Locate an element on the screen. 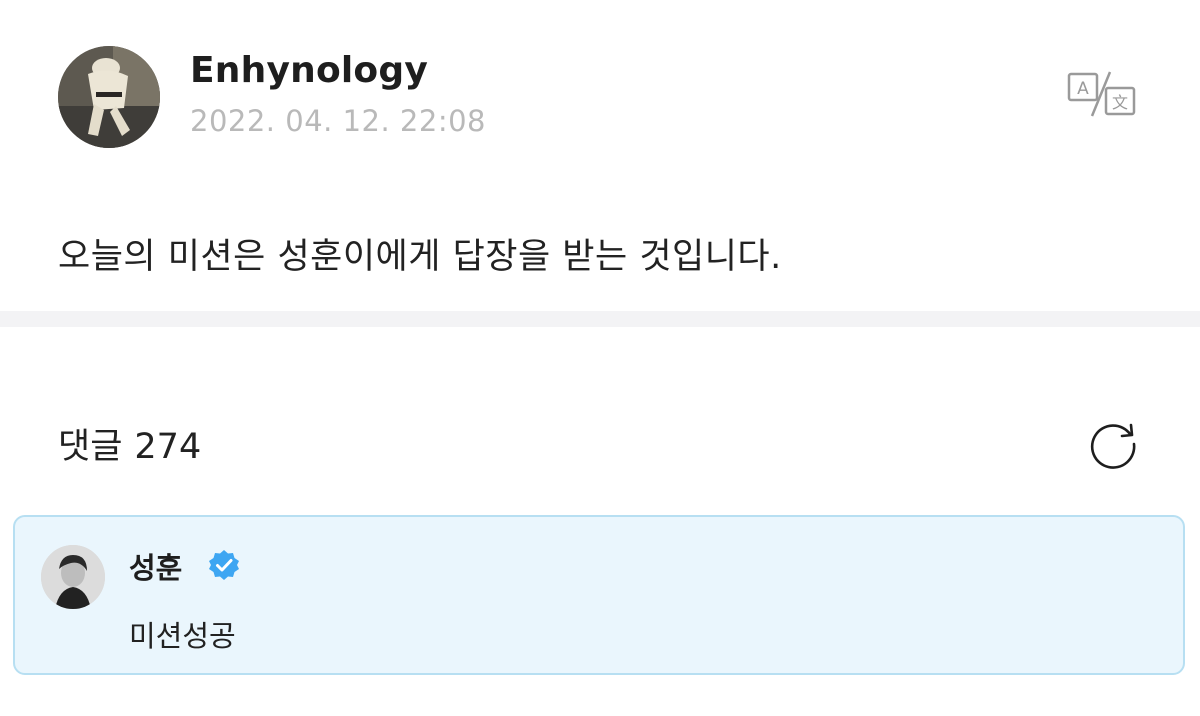 The image size is (1200, 716). comments-label: 댓글 is located at coordinates (90, 447).